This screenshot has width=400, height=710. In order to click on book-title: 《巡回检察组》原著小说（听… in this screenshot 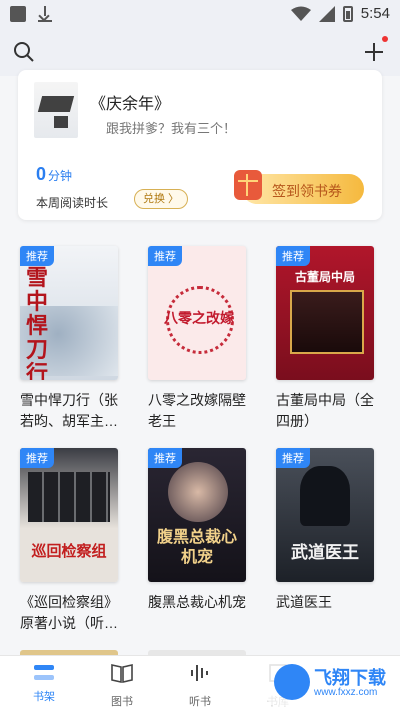, I will do `click(72, 613)`.